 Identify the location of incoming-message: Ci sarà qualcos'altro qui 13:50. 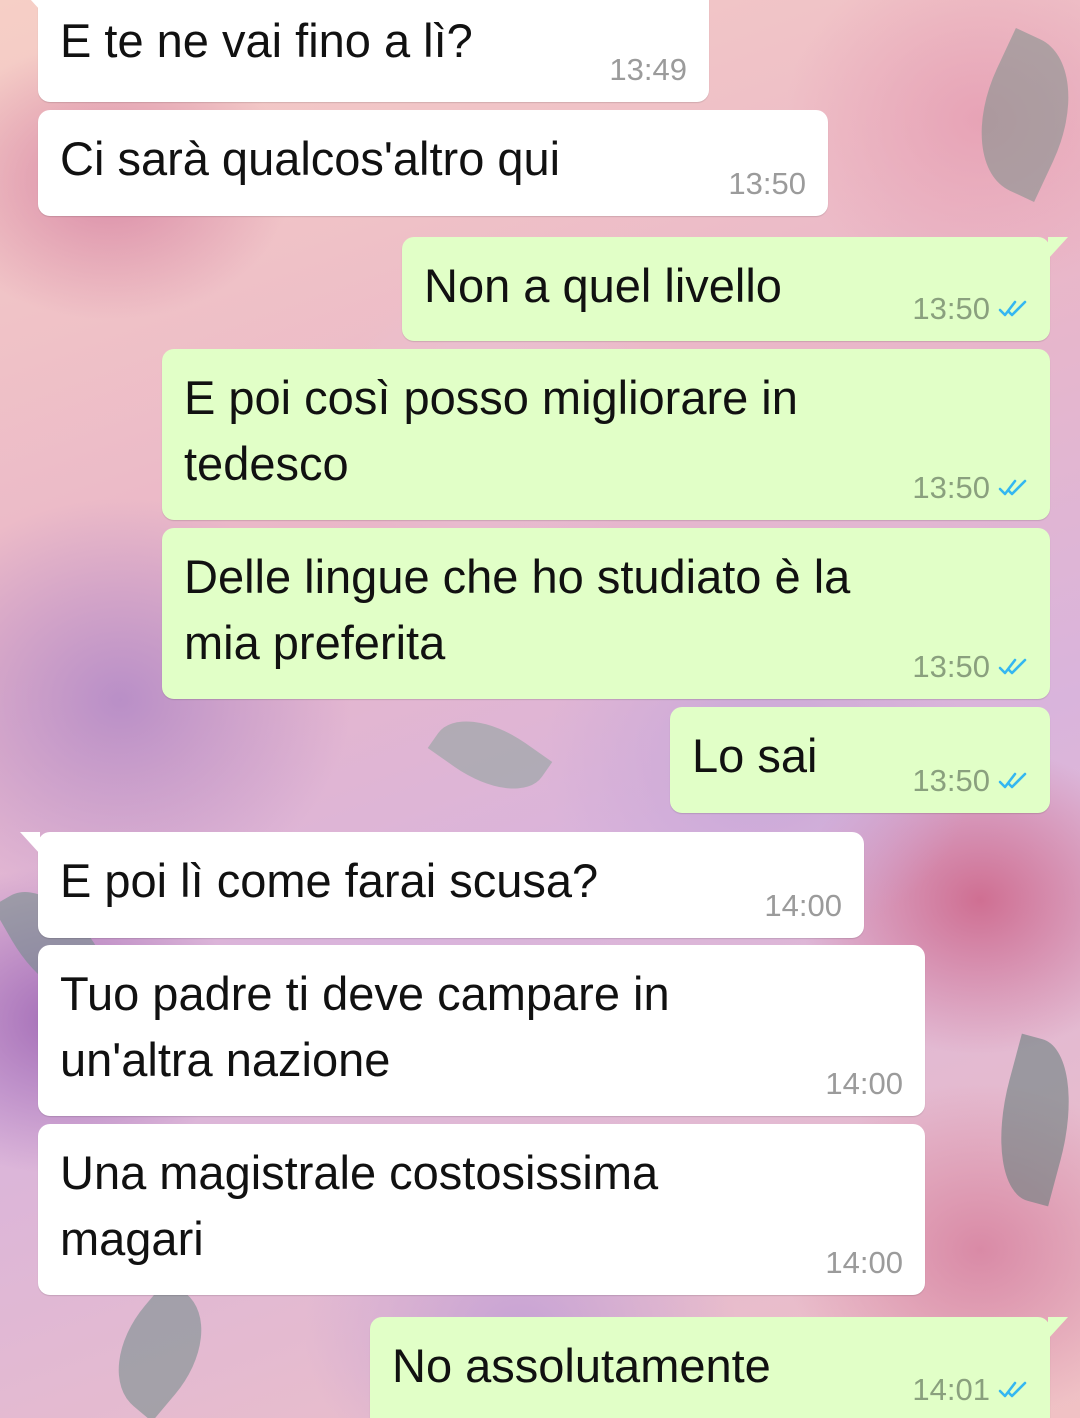
(433, 163).